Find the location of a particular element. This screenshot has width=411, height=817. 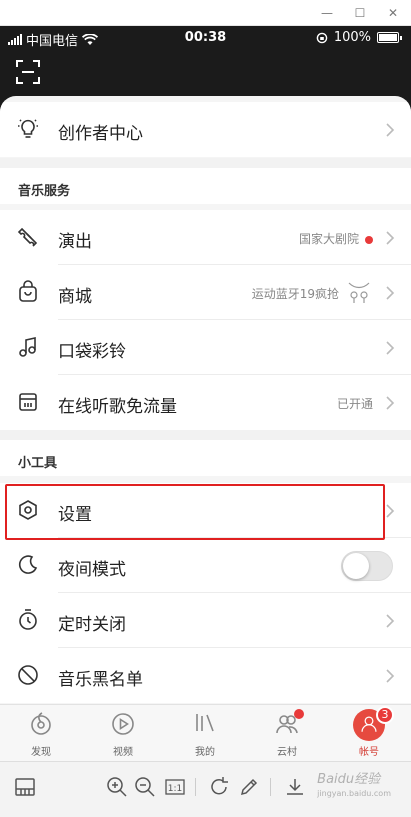

settings-hexagon-icon is located at coordinates (28, 510).